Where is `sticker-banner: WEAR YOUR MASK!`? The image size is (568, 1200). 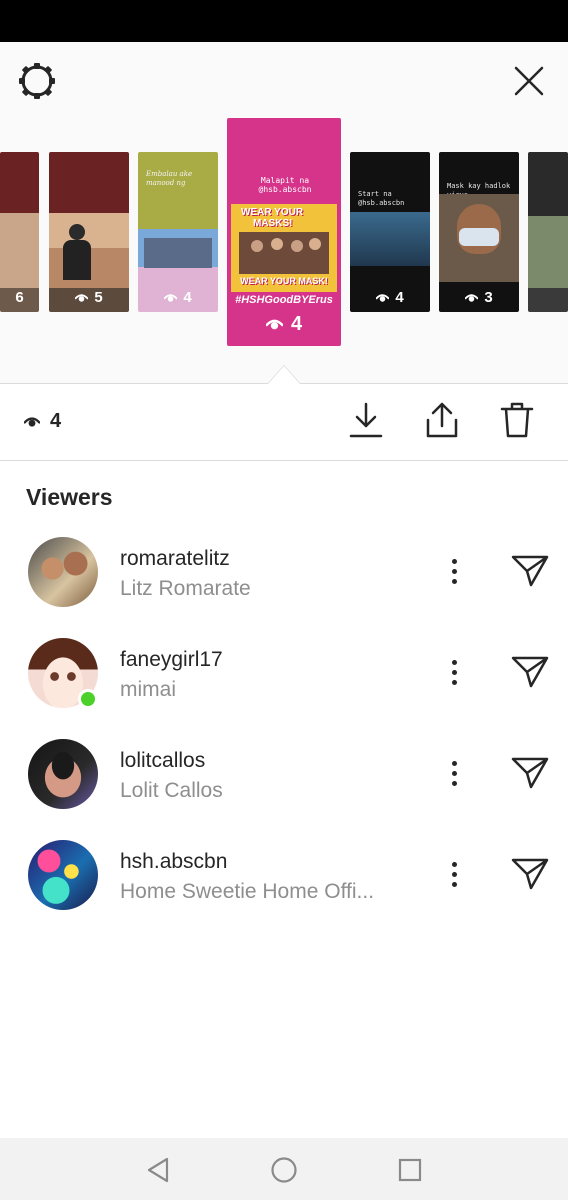 sticker-banner: WEAR YOUR MASK! is located at coordinates (284, 281).